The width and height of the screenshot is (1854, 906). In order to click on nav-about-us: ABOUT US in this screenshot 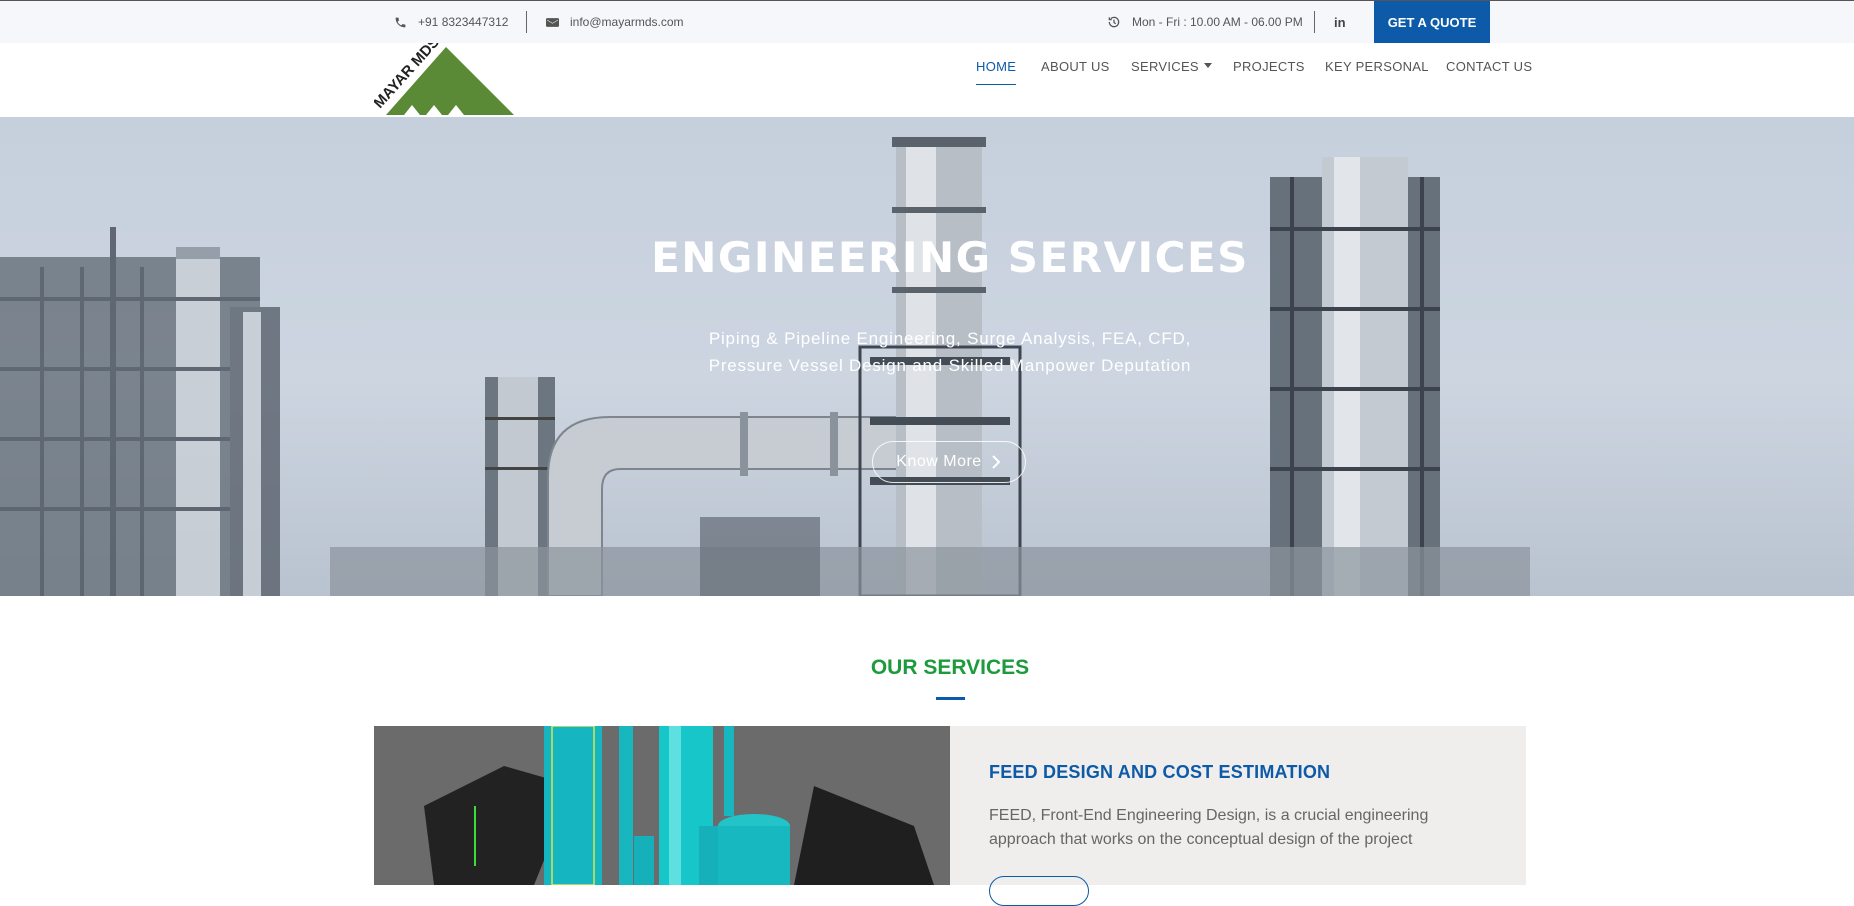, I will do `click(1075, 70)`.